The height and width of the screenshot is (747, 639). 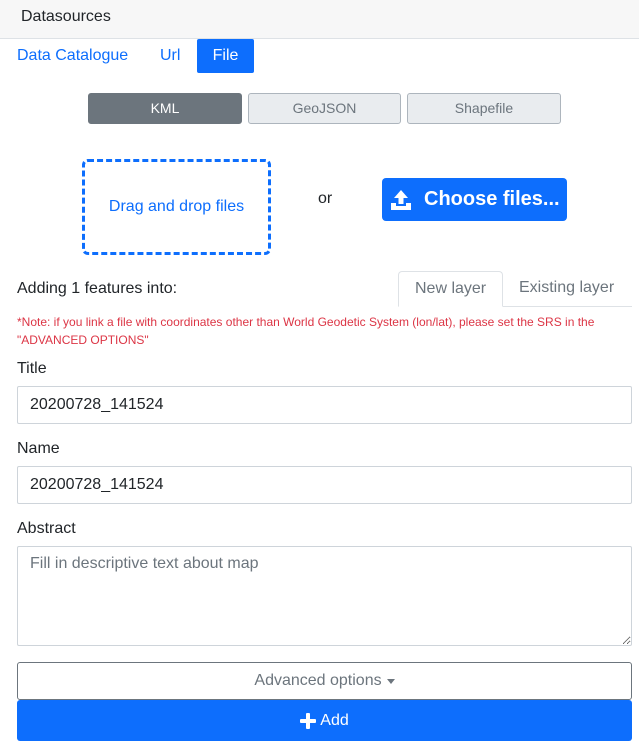 What do you see at coordinates (484, 108) in the screenshot?
I see `file-type-shapefile-button: Shapefile` at bounding box center [484, 108].